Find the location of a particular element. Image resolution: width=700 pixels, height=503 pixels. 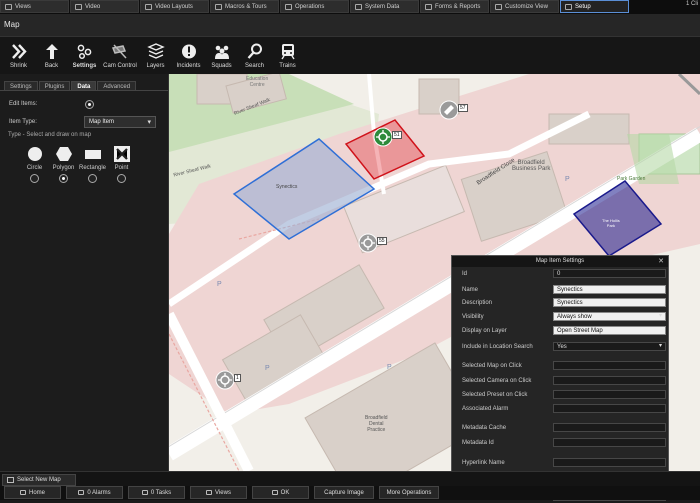

layers-button: Layers is located at coordinates (155, 56).